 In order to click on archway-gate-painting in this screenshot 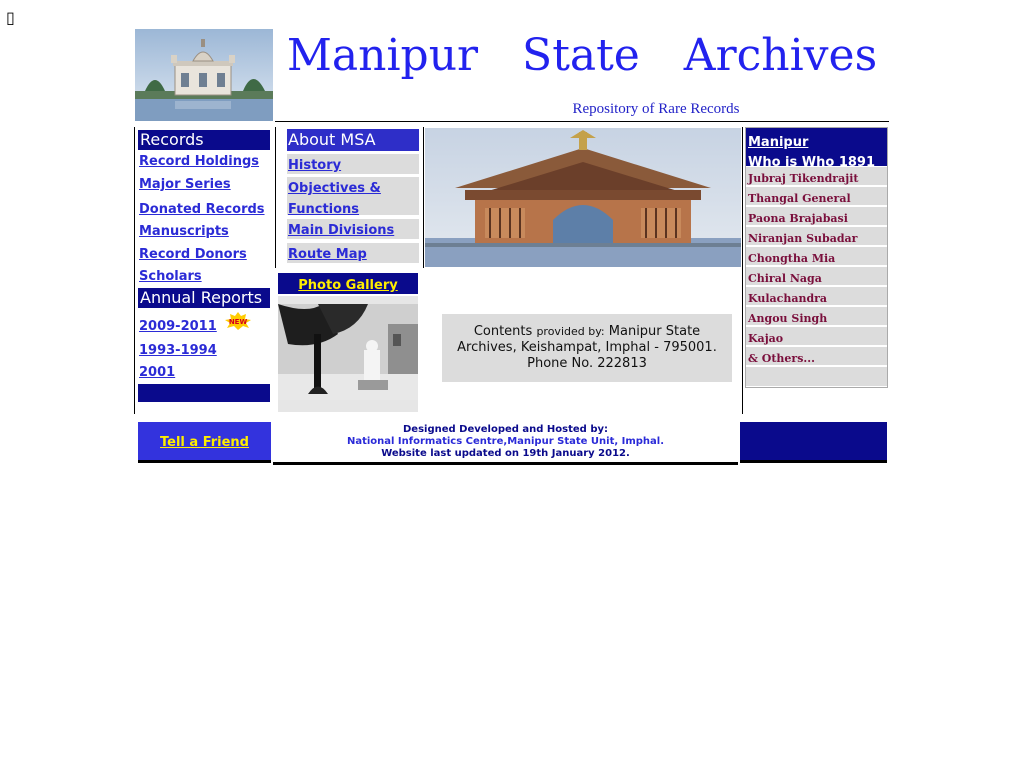, I will do `click(583, 197)`.